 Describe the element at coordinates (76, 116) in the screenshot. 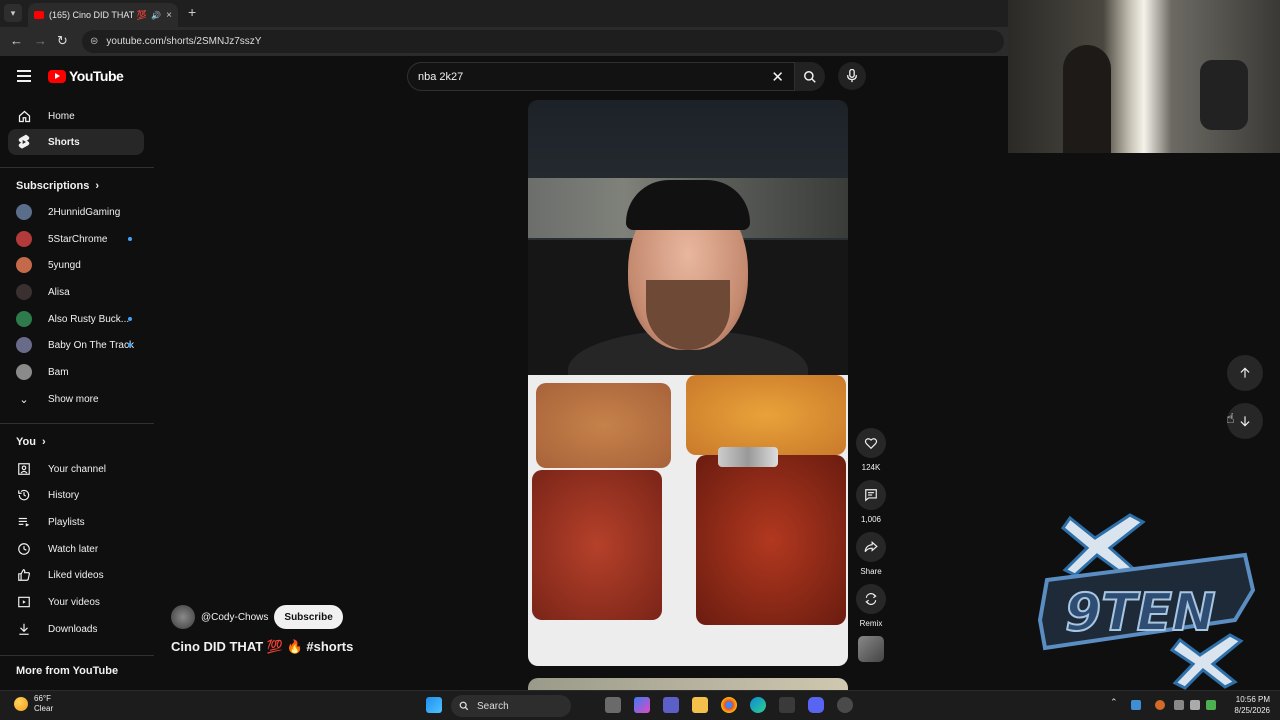

I see `sidebar-item-home: Home` at that location.